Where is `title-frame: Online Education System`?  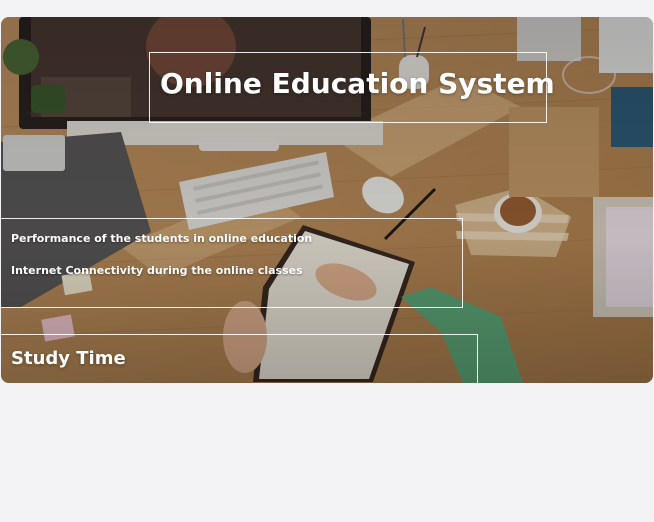 title-frame: Online Education System is located at coordinates (352, 87).